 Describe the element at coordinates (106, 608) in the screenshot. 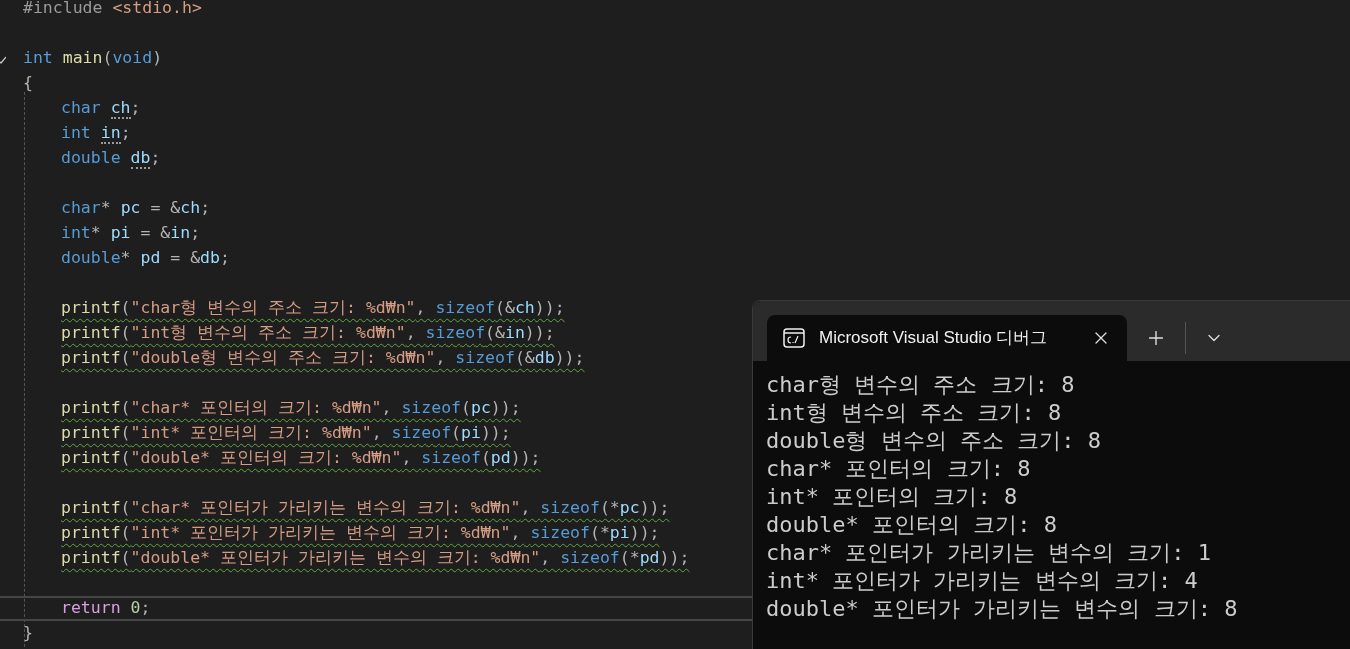

I see `code-line: return 0;` at that location.